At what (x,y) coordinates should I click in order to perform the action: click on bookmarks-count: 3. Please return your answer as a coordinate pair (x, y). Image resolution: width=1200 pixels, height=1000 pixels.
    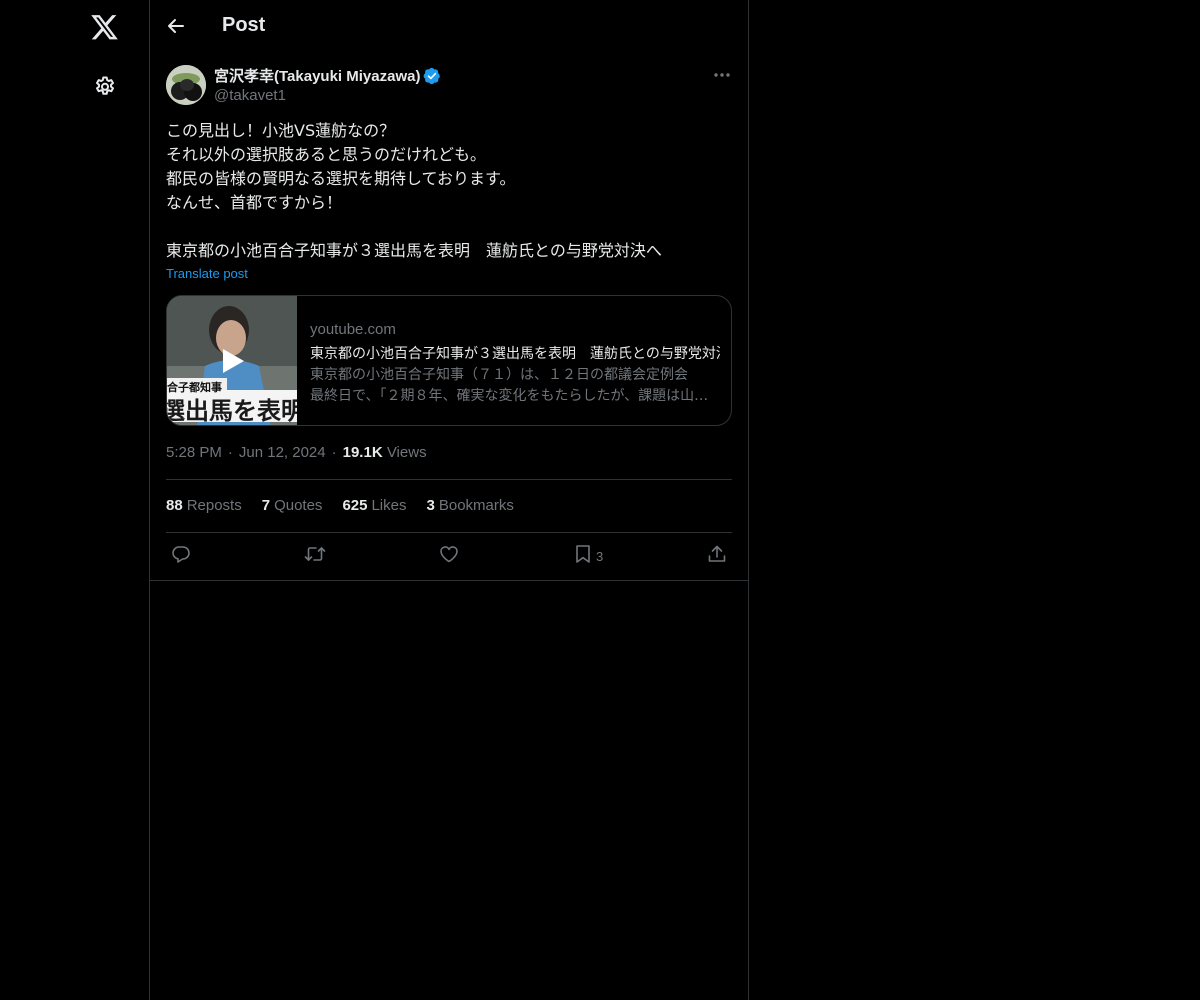
    Looking at the image, I should click on (430, 505).